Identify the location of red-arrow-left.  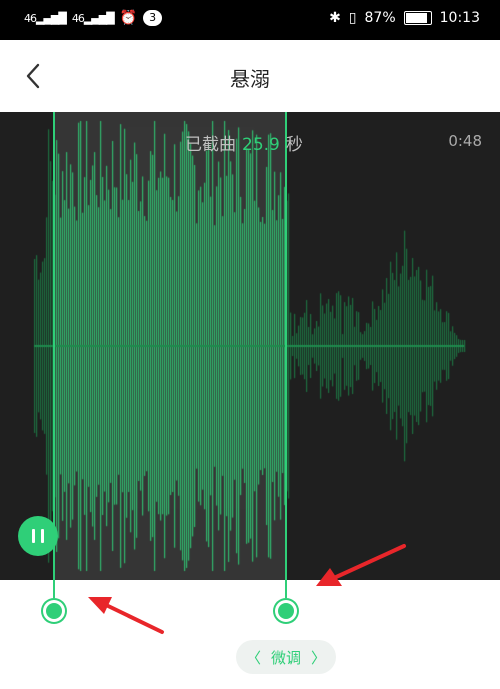
(126, 615).